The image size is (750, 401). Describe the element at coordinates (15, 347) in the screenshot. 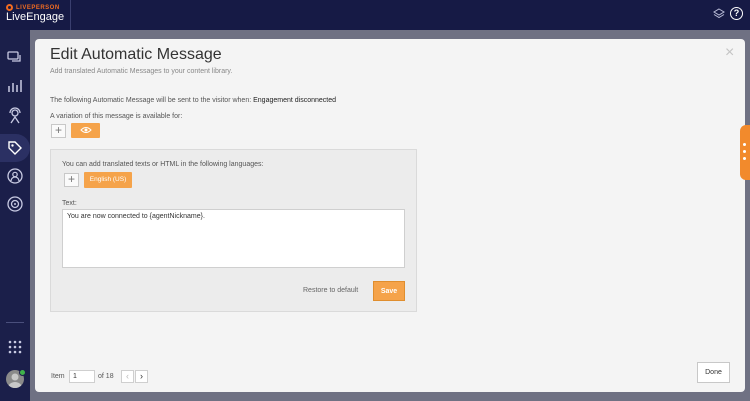

I see `grid-icon` at that location.